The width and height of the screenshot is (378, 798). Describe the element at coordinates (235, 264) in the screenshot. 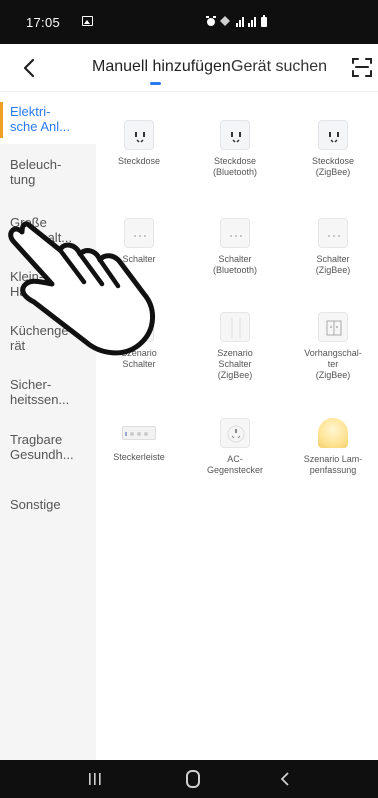

I see `device-label: Schalter (Bluetooth)` at that location.